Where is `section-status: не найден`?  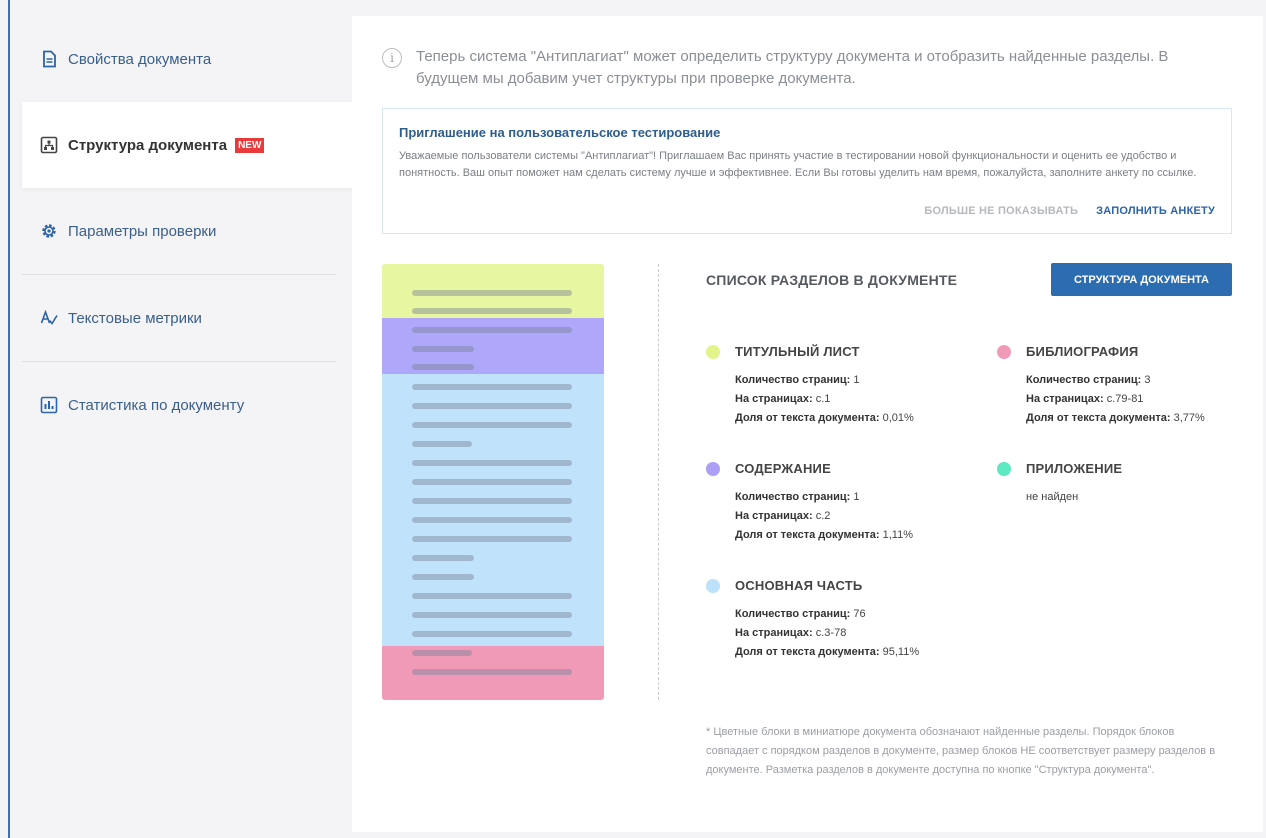 section-status: не найден is located at coordinates (1052, 497).